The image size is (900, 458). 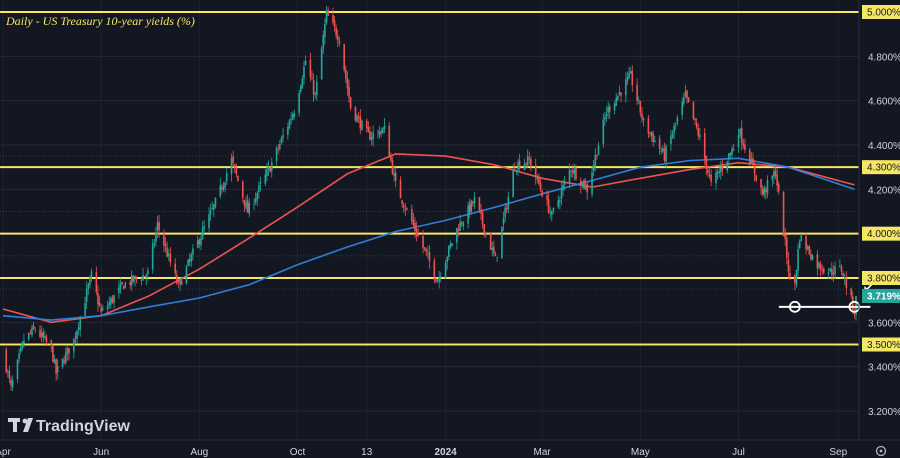 What do you see at coordinates (883, 279) in the screenshot?
I see `level-tag-label-3: 3.800%` at bounding box center [883, 279].